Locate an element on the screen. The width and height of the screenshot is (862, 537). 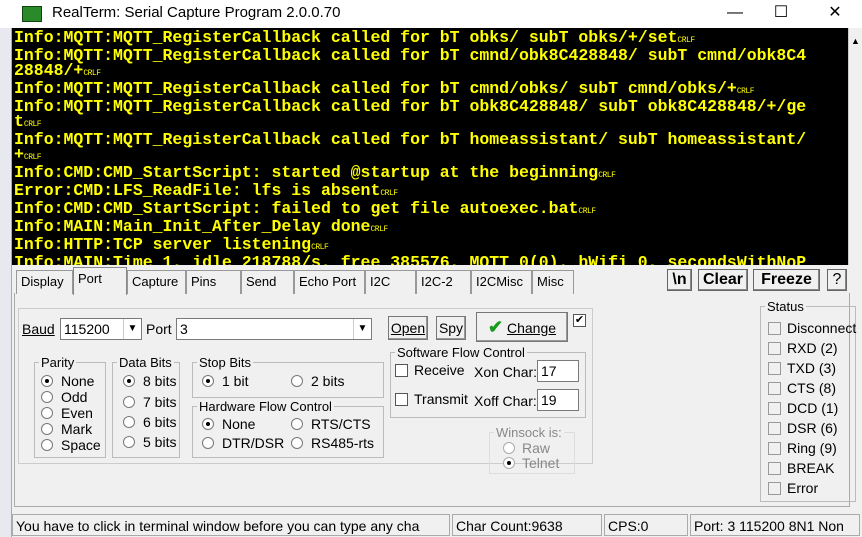
maximize-button: ☐ is located at coordinates (781, 14).